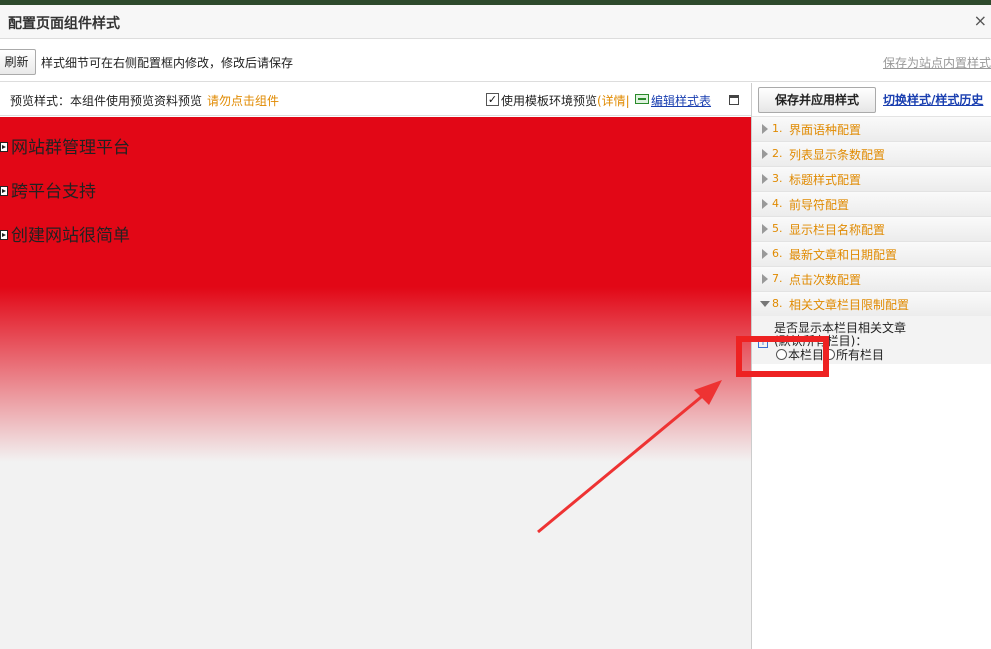 This screenshot has height=649, width=991. I want to click on preview-warning: 请勿点击组件, so click(243, 101).